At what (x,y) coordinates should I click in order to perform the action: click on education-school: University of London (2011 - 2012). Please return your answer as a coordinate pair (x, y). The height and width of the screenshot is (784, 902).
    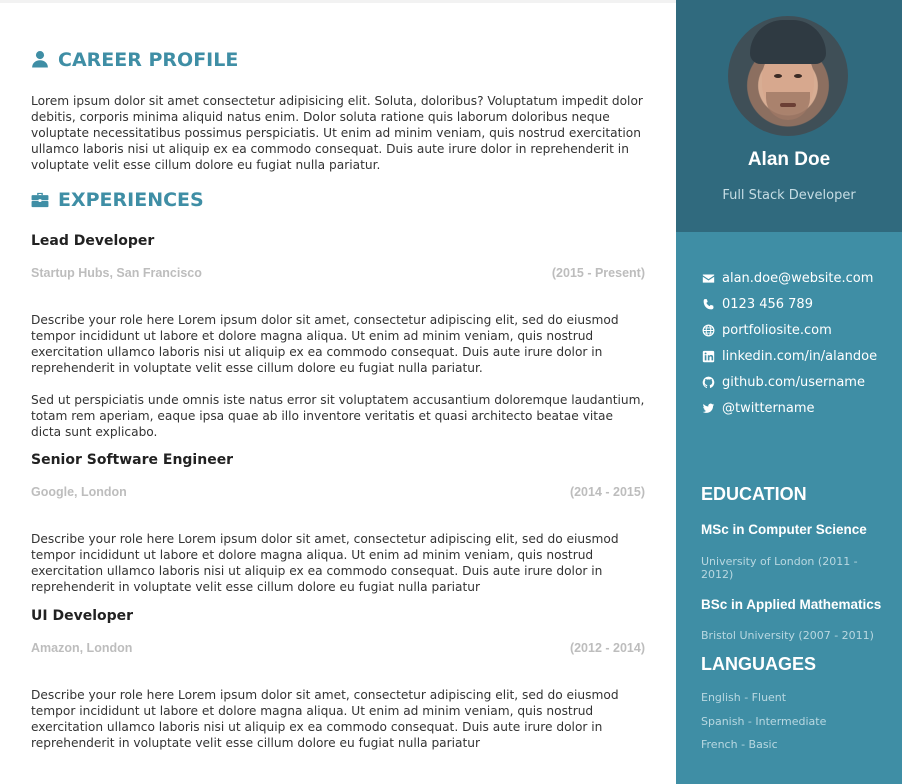
    Looking at the image, I should click on (779, 568).